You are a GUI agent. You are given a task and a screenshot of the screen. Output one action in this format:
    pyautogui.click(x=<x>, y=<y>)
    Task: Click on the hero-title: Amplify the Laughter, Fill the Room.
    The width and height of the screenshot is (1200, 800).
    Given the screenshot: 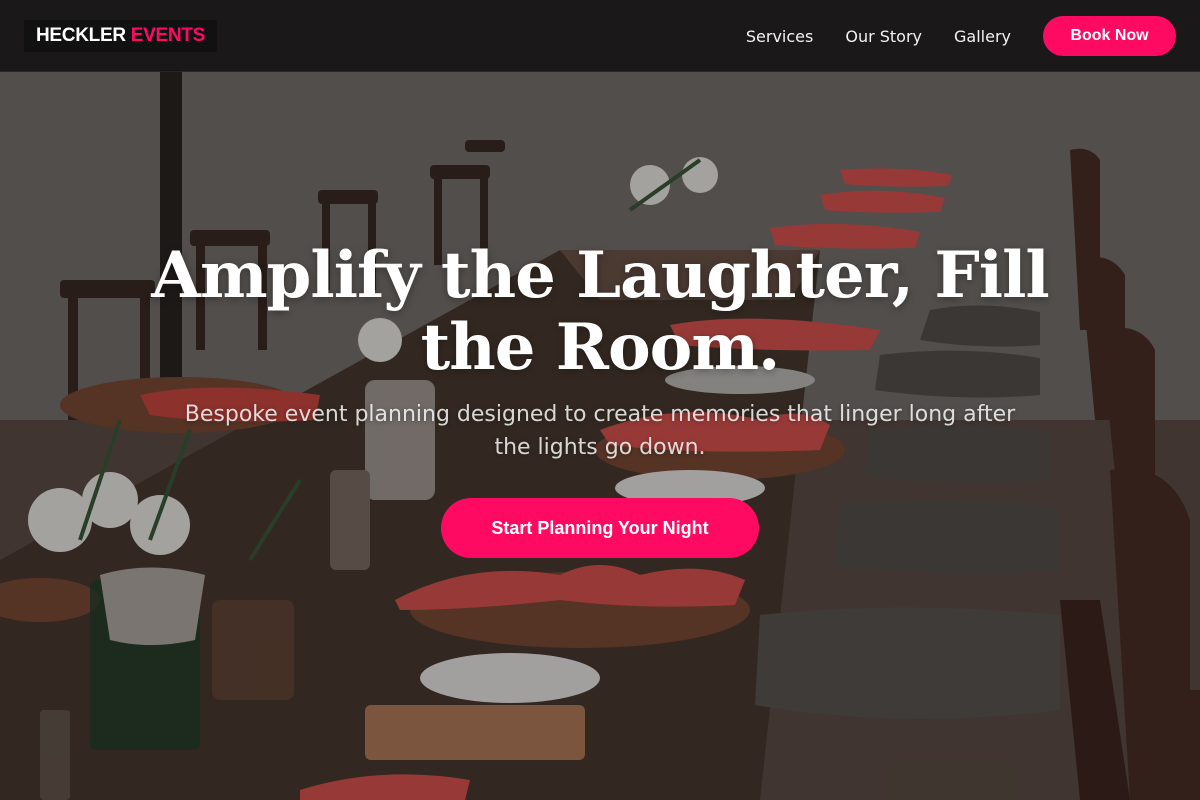 What is the action you would take?
    pyautogui.click(x=600, y=311)
    